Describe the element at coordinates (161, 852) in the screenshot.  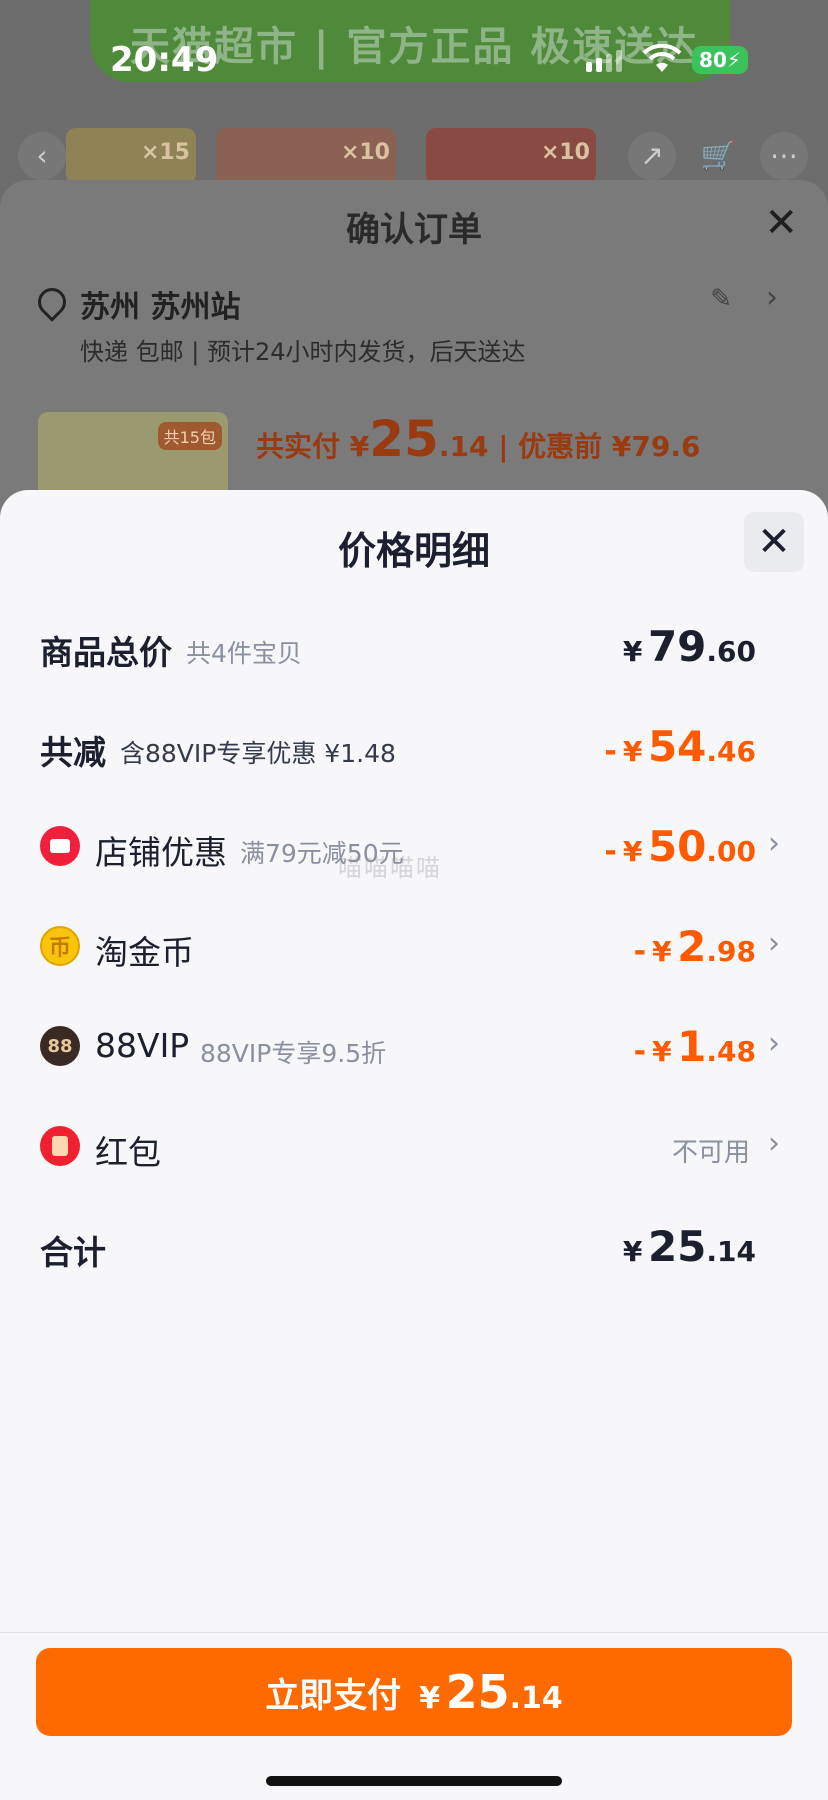
I see `row-label: 店铺优惠` at that location.